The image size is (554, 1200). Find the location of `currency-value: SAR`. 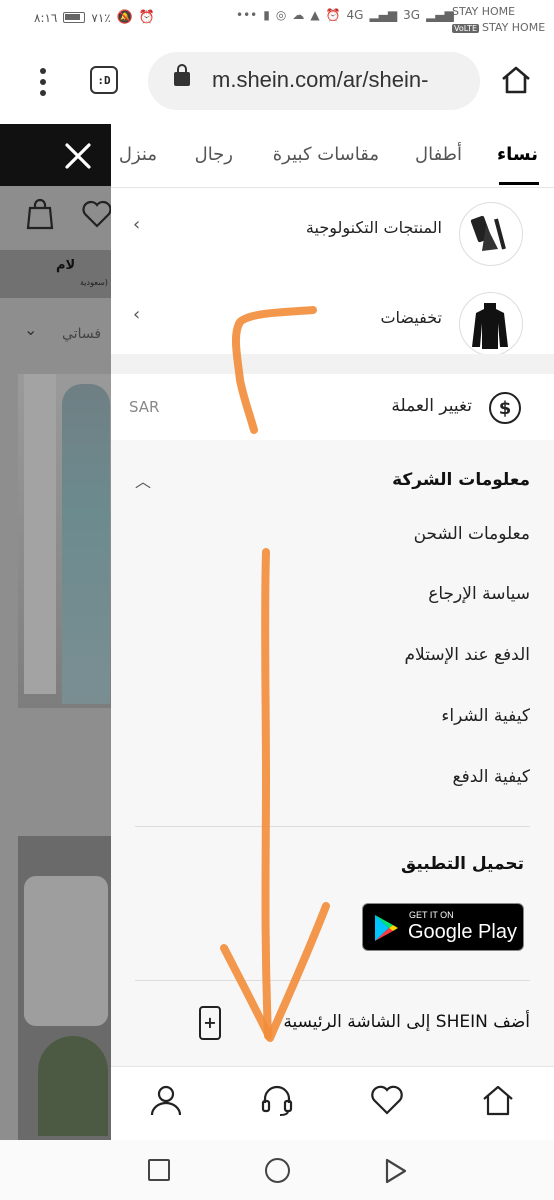

currency-value: SAR is located at coordinates (144, 407).